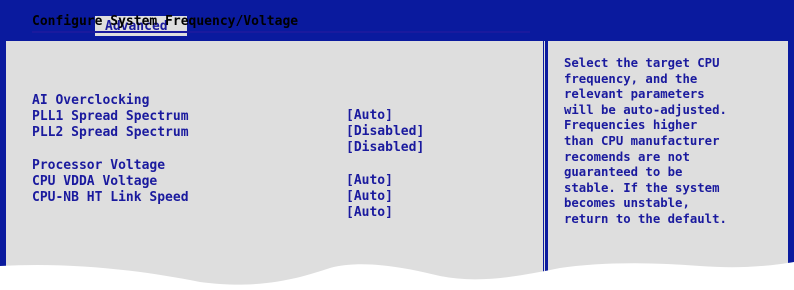 The width and height of the screenshot is (794, 290). Describe the element at coordinates (627, 203) in the screenshot. I see `help-line: becomes unstable,` at that location.